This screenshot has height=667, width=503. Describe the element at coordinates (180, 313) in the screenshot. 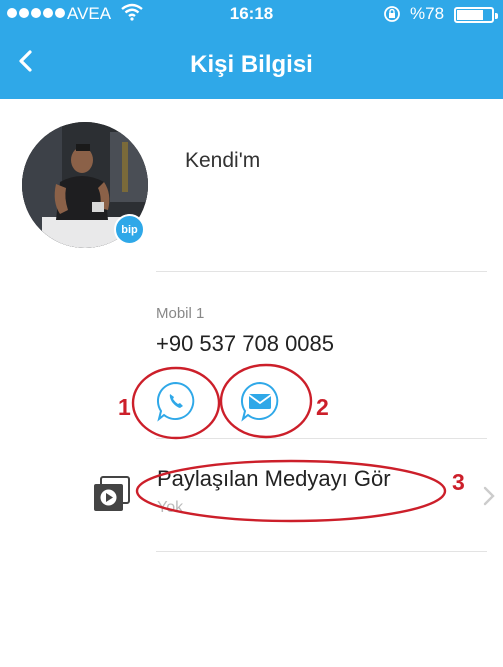

I see `phone-label: Mobil 1` at that location.